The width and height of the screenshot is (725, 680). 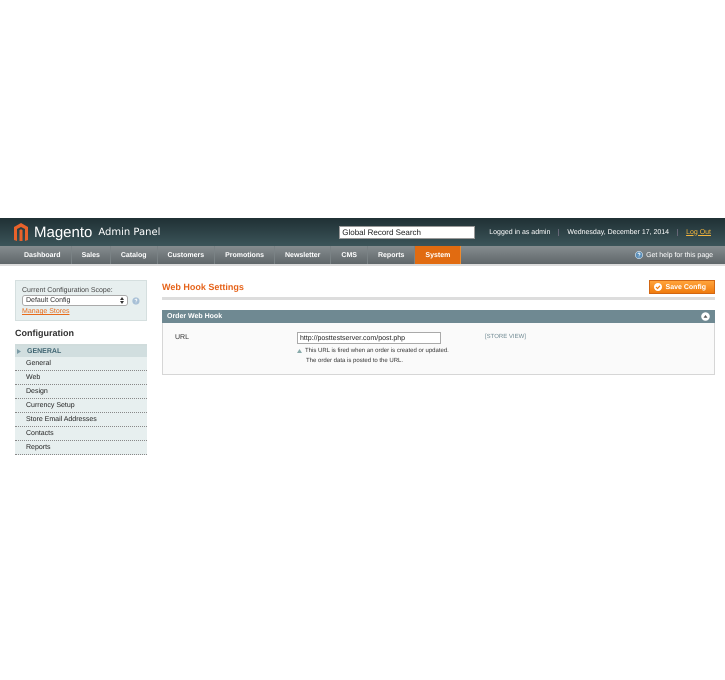 I want to click on collapse-icon, so click(x=705, y=316).